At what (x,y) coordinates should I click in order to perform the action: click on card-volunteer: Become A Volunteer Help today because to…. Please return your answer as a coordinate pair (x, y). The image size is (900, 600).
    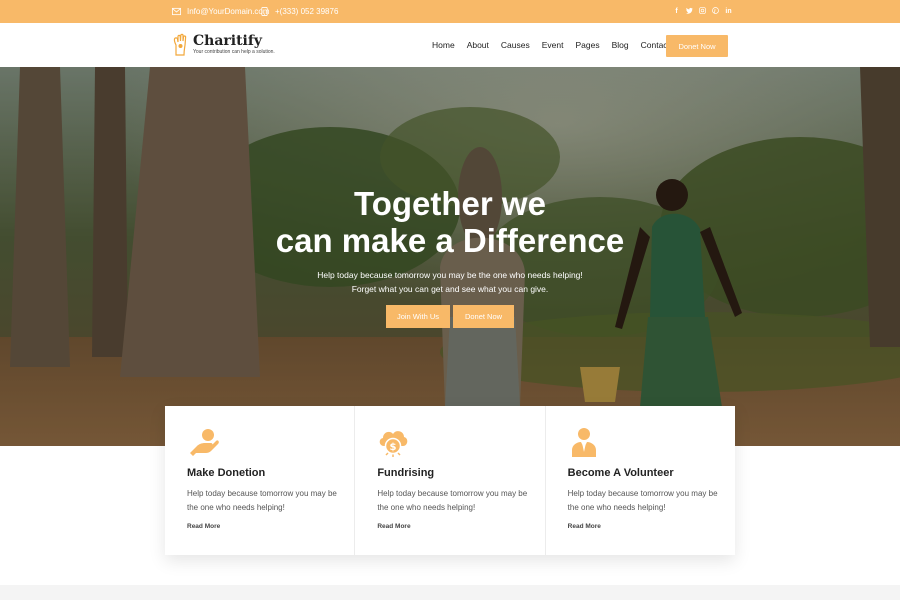
    Looking at the image, I should click on (640, 480).